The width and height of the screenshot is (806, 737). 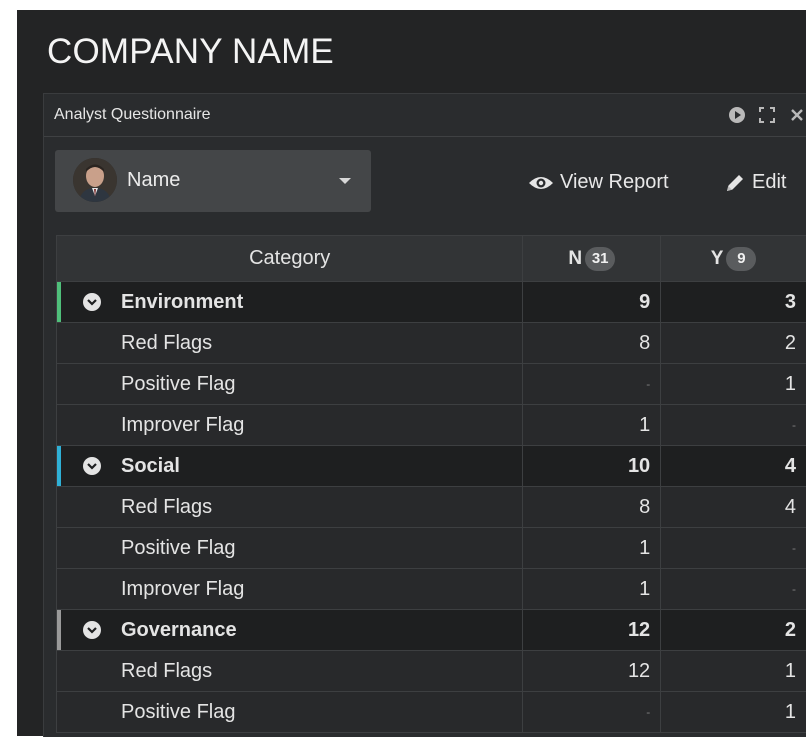 What do you see at coordinates (95, 180) in the screenshot?
I see `avatar` at bounding box center [95, 180].